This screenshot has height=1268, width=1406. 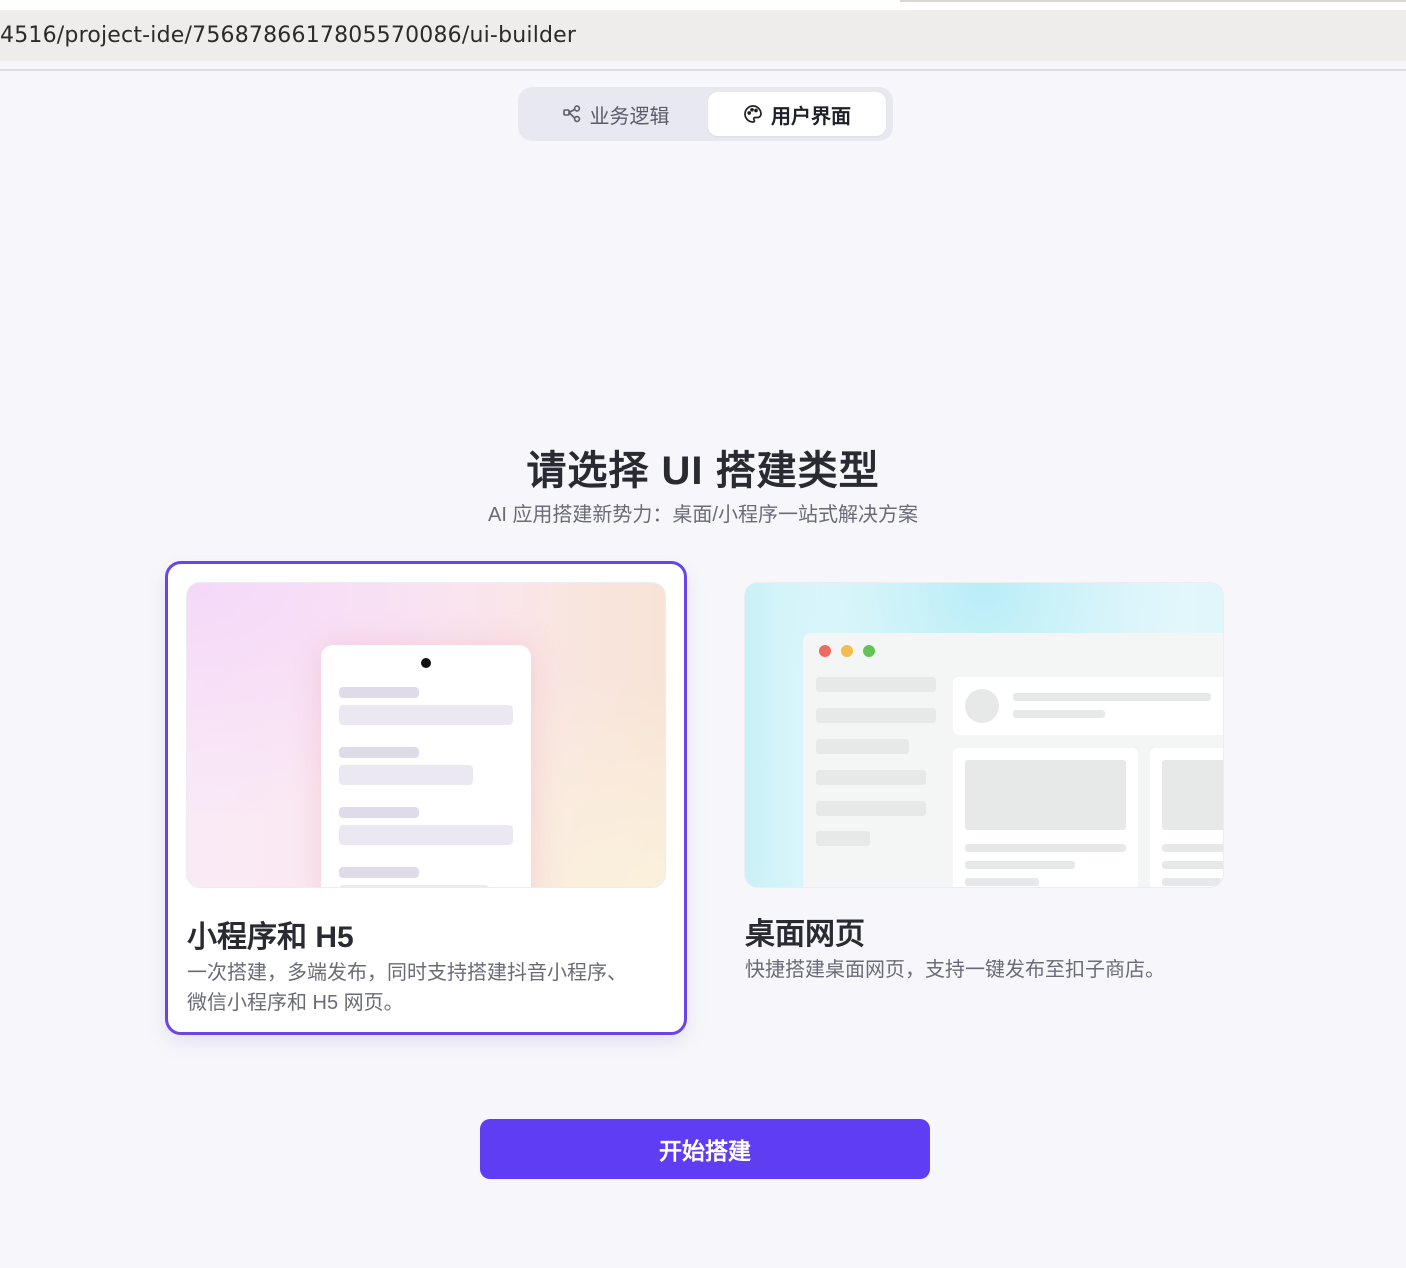 What do you see at coordinates (426, 663) in the screenshot?
I see `phone-camera-dot` at bounding box center [426, 663].